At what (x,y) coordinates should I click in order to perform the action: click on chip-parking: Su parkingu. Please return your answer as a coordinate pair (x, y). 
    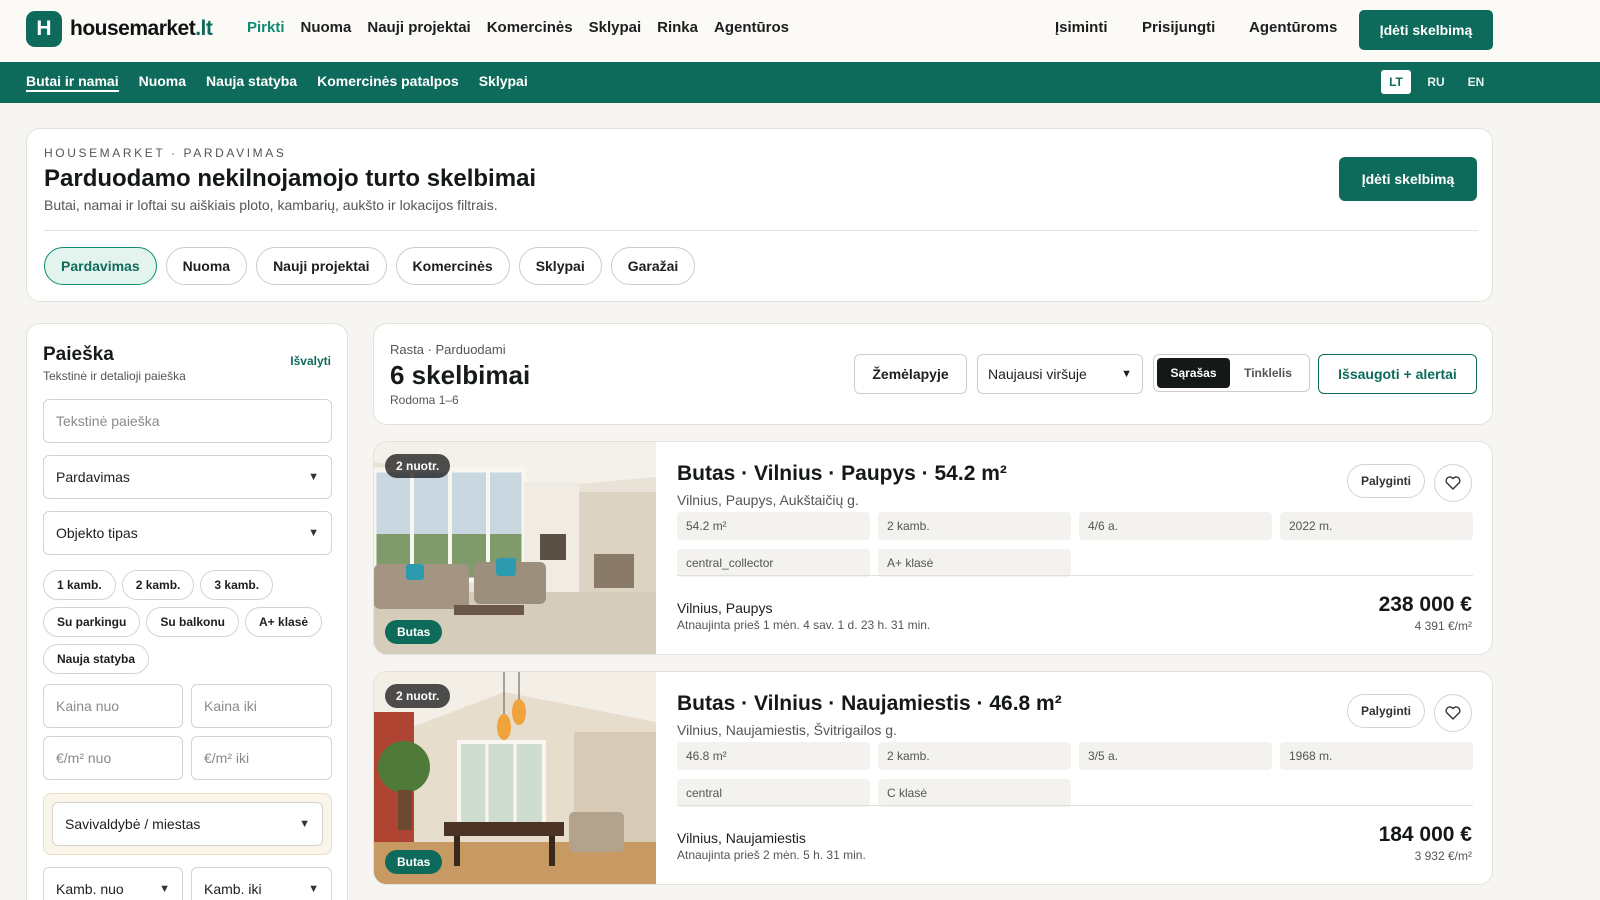
    Looking at the image, I should click on (92, 622).